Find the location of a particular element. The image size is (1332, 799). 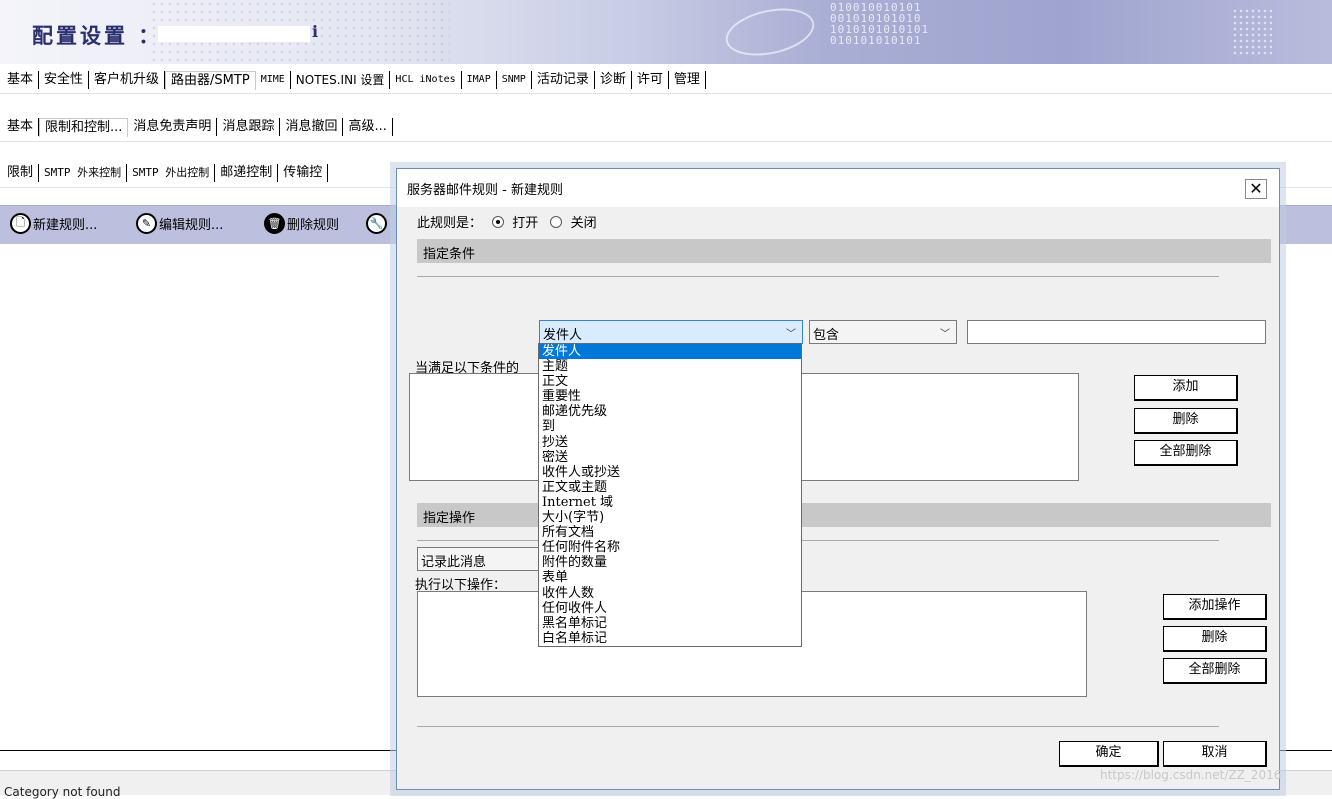

tab-hcl-inotes: HCL iNotes is located at coordinates (426, 80).